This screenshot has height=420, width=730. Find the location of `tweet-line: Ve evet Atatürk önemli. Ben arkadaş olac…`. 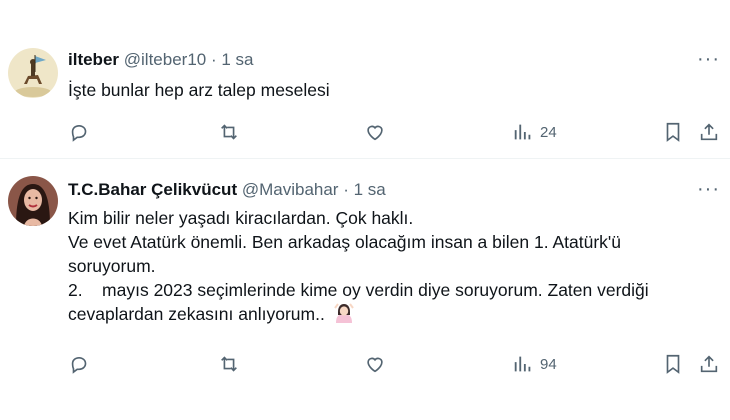

tweet-line: Ve evet Atatürk önemli. Ben arkadaş olac… is located at coordinates (344, 242).